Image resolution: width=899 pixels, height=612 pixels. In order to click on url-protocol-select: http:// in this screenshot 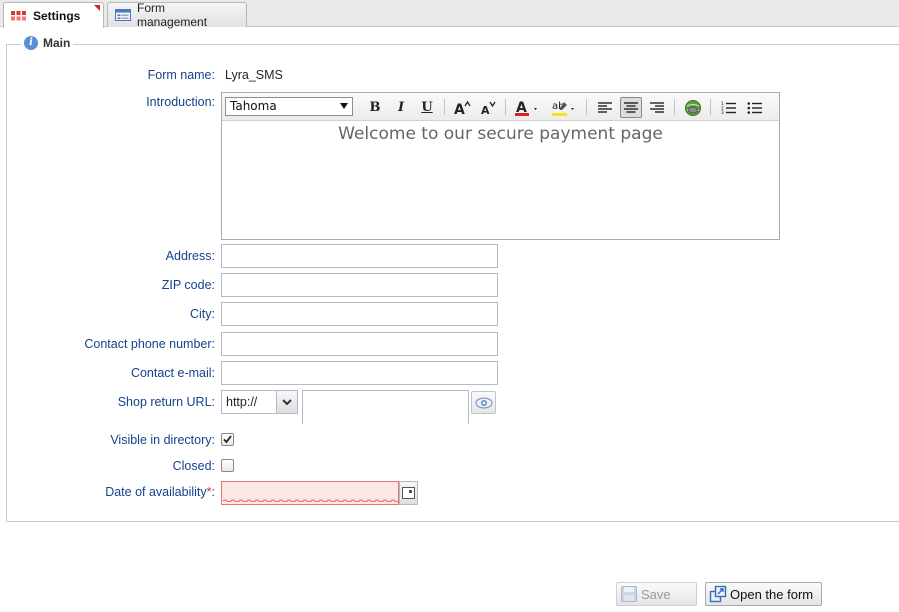, I will do `click(259, 402)`.